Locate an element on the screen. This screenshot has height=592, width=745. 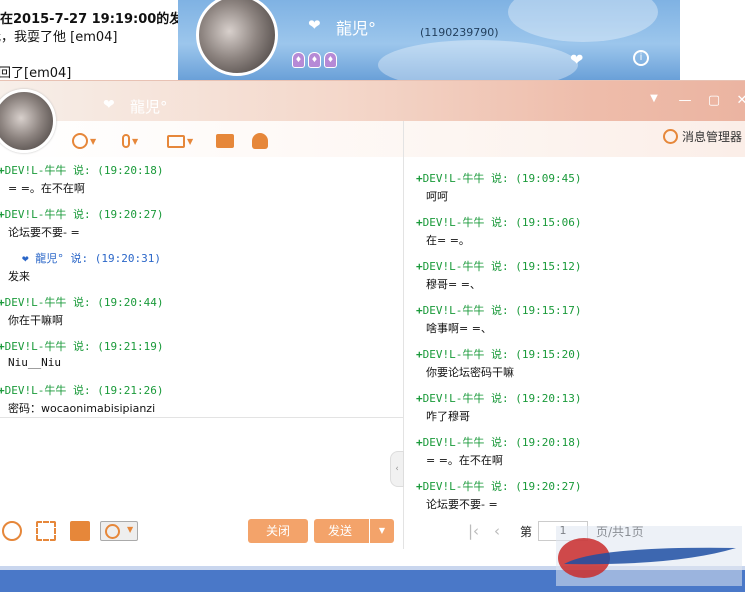
message-header: +DEV!L-牛牛 说: (19:09:45) is located at coordinates (498, 178).